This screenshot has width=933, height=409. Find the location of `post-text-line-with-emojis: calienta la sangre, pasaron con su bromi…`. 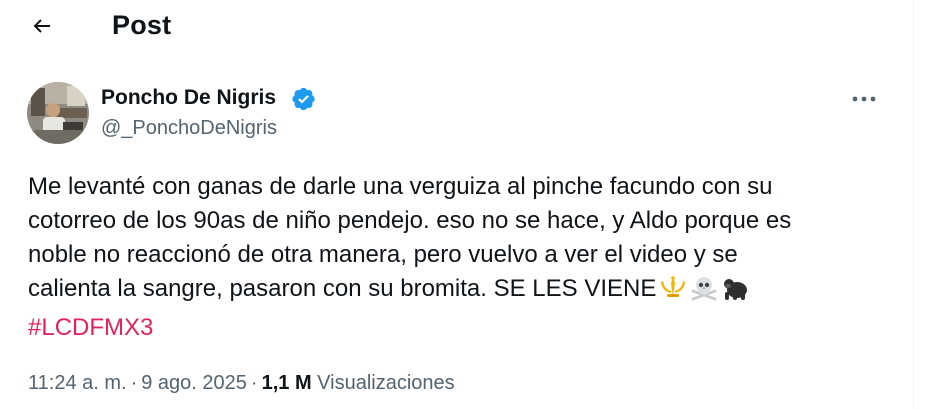

post-text-line-with-emojis: calienta la sangre, pasaron con su bromi… is located at coordinates (458, 291).